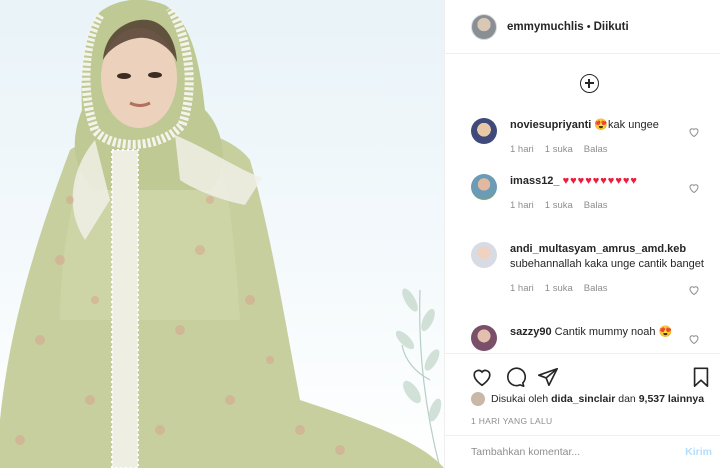  I want to click on post-header: emmymuchlis • Diikuti, so click(582, 27).